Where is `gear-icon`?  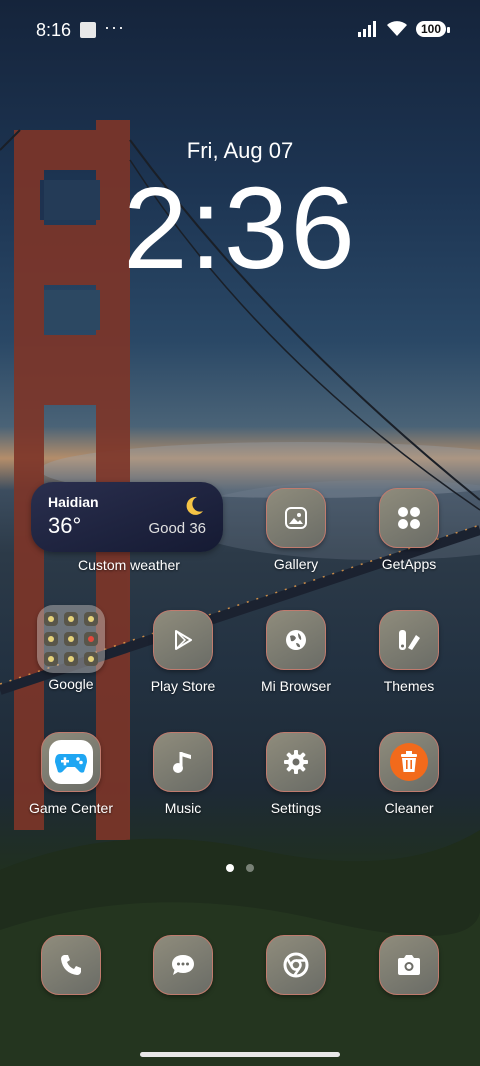 gear-icon is located at coordinates (296, 762).